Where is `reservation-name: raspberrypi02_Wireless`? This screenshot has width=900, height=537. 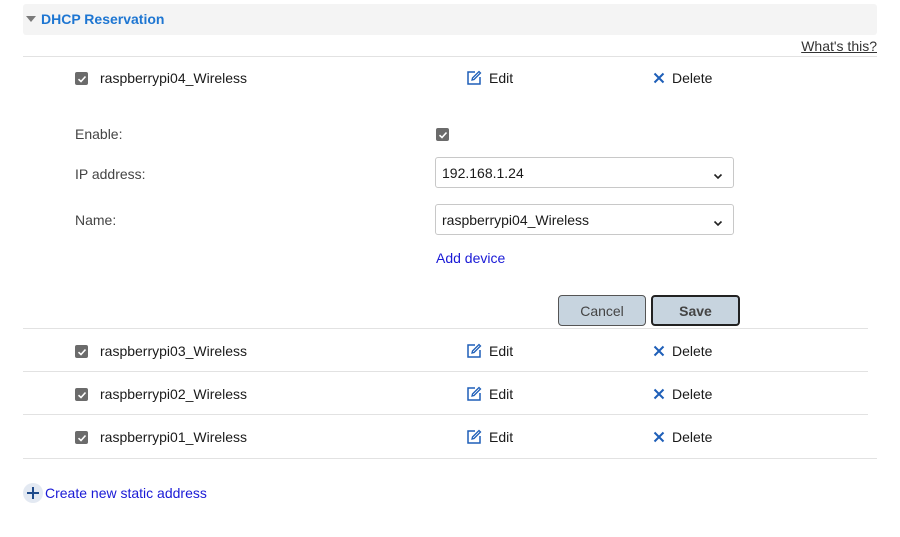 reservation-name: raspberrypi02_Wireless is located at coordinates (174, 394).